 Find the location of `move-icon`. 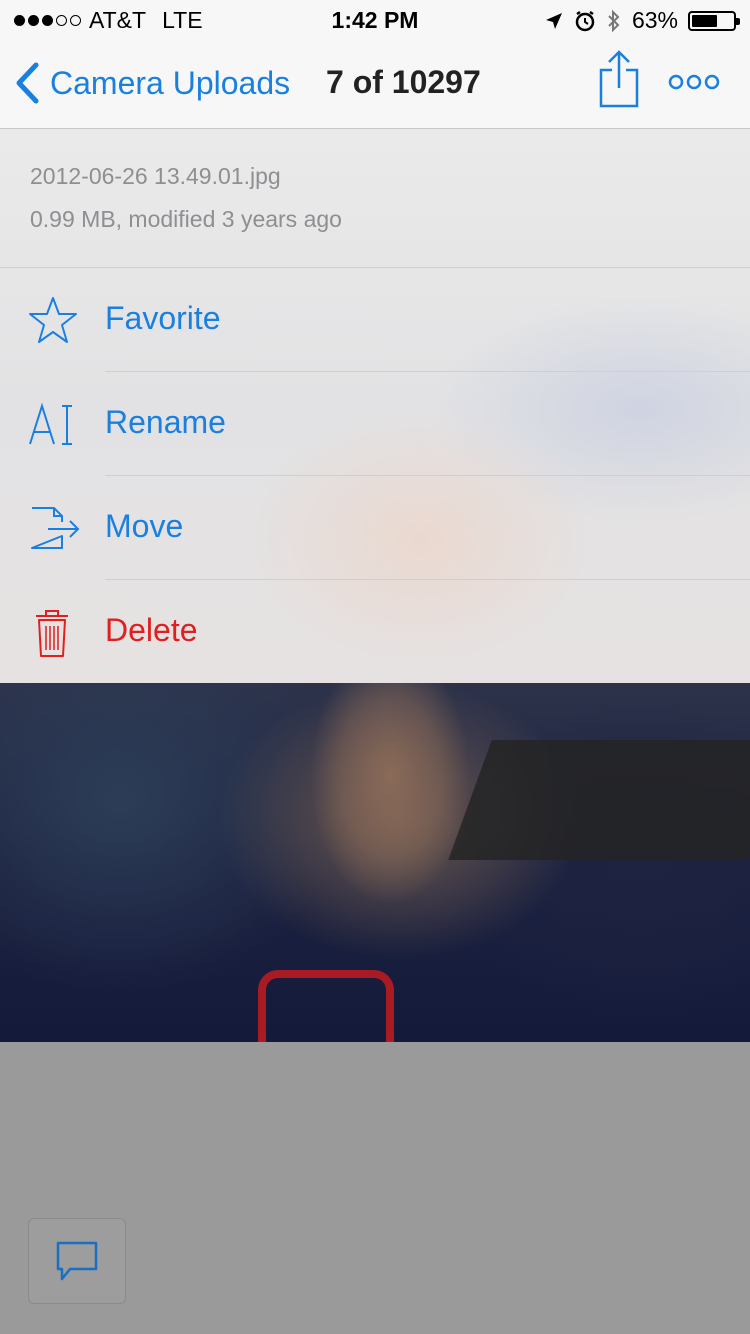

move-icon is located at coordinates (55, 528).